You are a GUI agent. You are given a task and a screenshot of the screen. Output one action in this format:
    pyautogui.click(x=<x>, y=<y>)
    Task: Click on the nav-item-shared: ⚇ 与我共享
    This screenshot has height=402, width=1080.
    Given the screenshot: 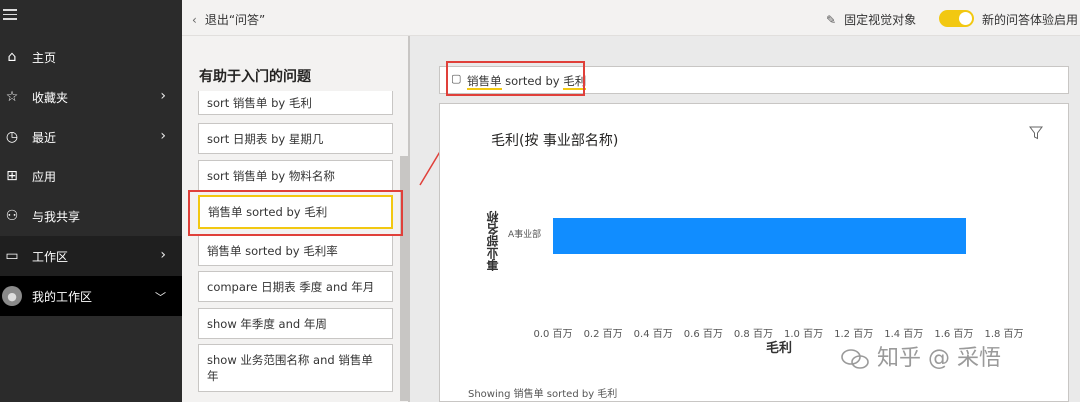 What is the action you would take?
    pyautogui.click(x=91, y=216)
    